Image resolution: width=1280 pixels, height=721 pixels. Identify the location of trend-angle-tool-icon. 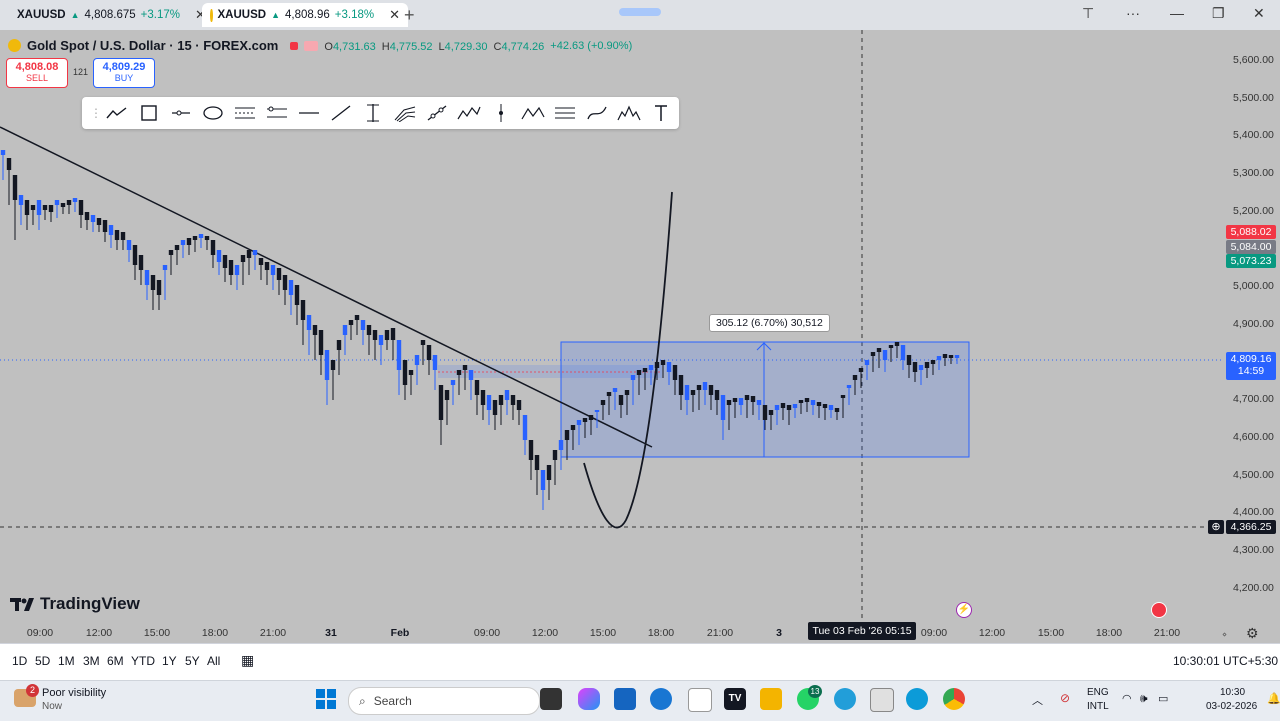
(117, 113).